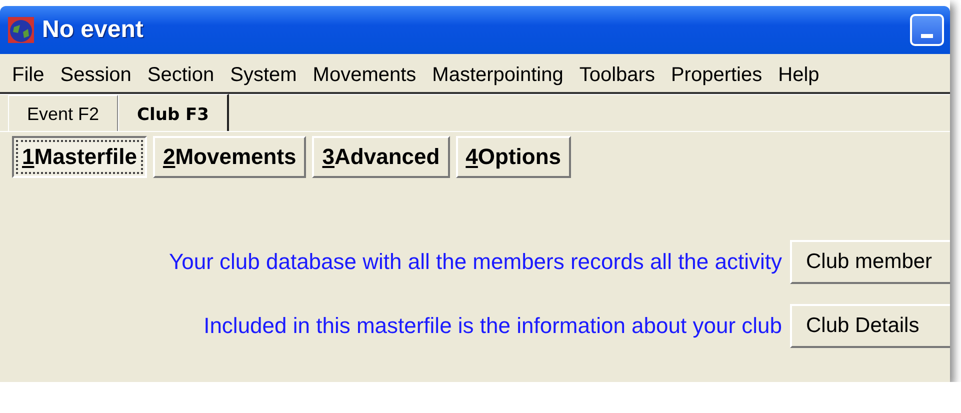 The height and width of the screenshot is (413, 961). Describe the element at coordinates (180, 75) in the screenshot. I see `menu-item: Section` at that location.